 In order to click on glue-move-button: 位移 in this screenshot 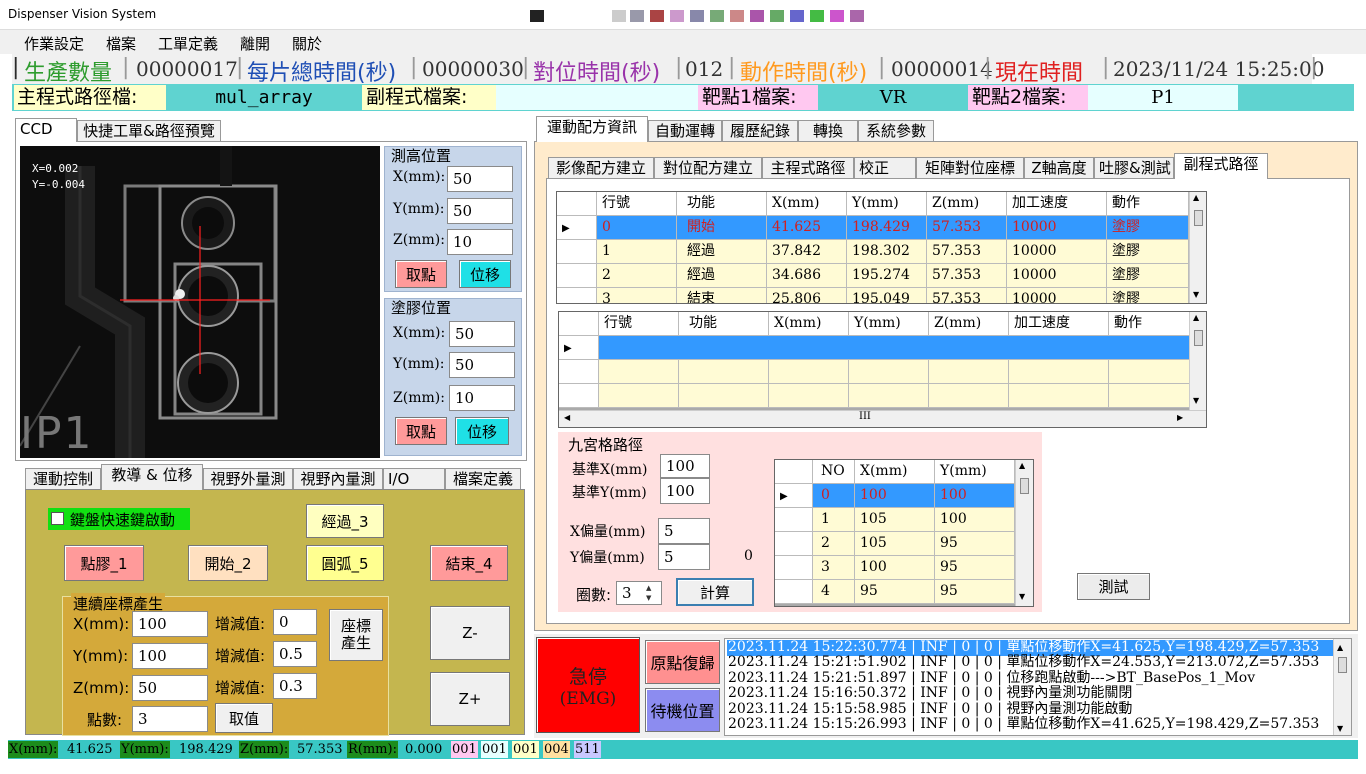, I will do `click(482, 431)`.